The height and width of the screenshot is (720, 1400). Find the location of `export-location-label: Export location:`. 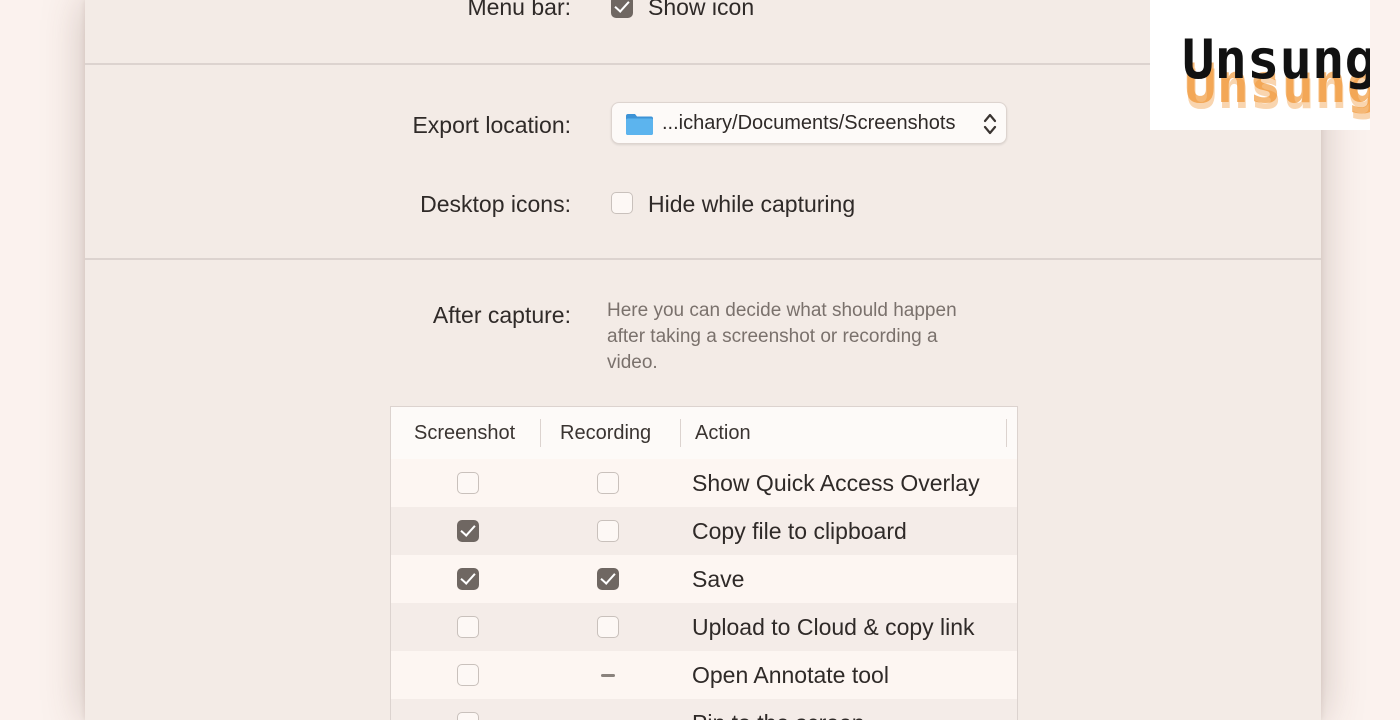

export-location-label: Export location: is located at coordinates (491, 125).